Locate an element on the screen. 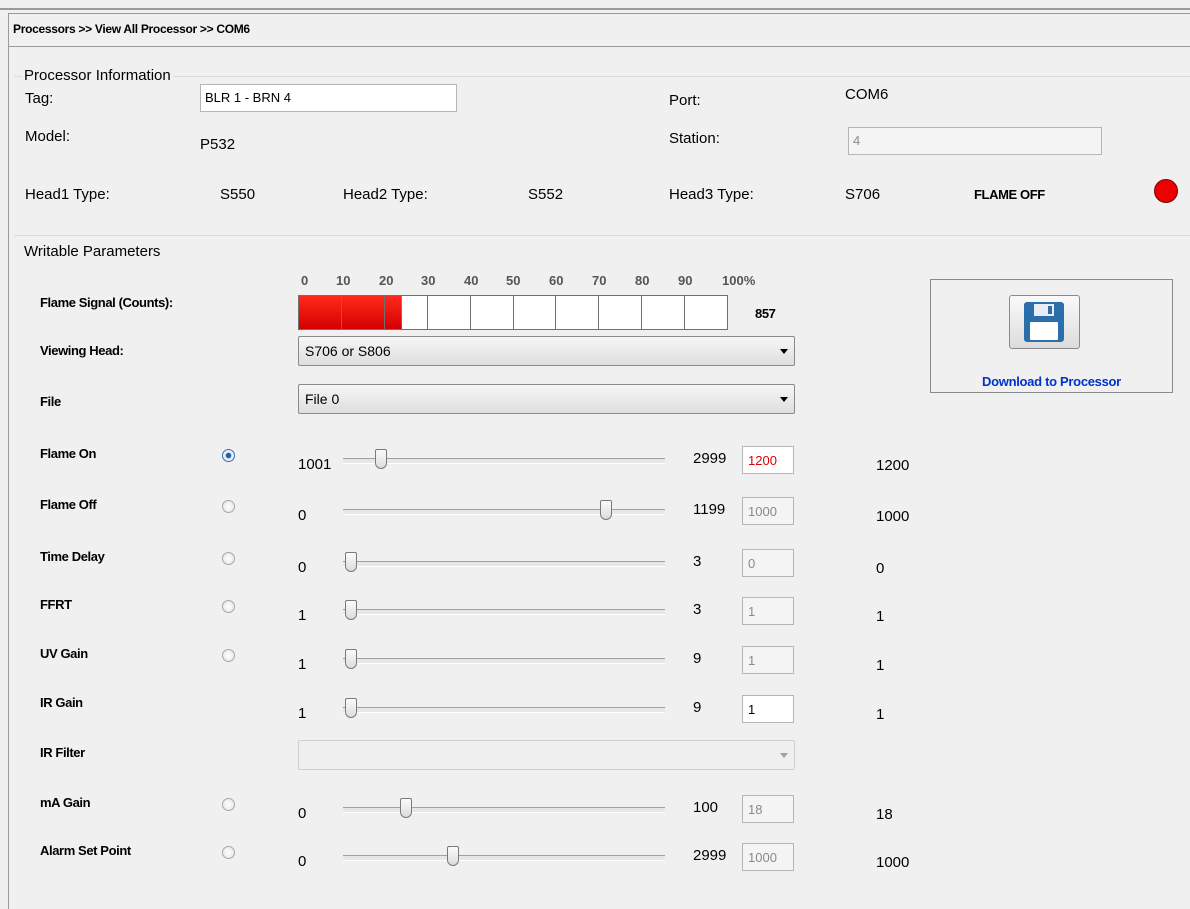 The height and width of the screenshot is (909, 1190). flame-on-slider-thumb is located at coordinates (381, 459).